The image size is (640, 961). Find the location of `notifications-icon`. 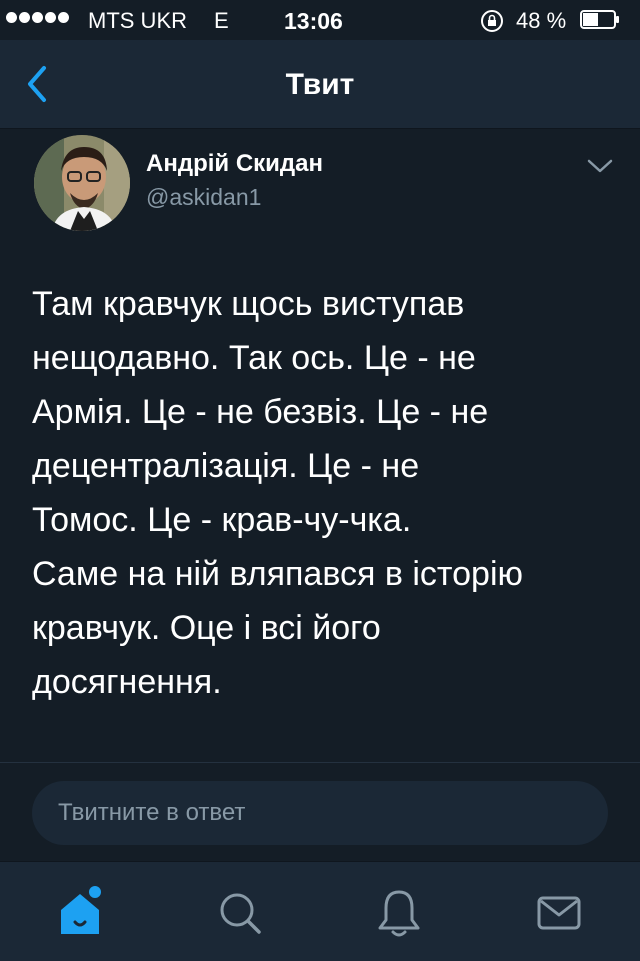

notifications-icon is located at coordinates (399, 912).